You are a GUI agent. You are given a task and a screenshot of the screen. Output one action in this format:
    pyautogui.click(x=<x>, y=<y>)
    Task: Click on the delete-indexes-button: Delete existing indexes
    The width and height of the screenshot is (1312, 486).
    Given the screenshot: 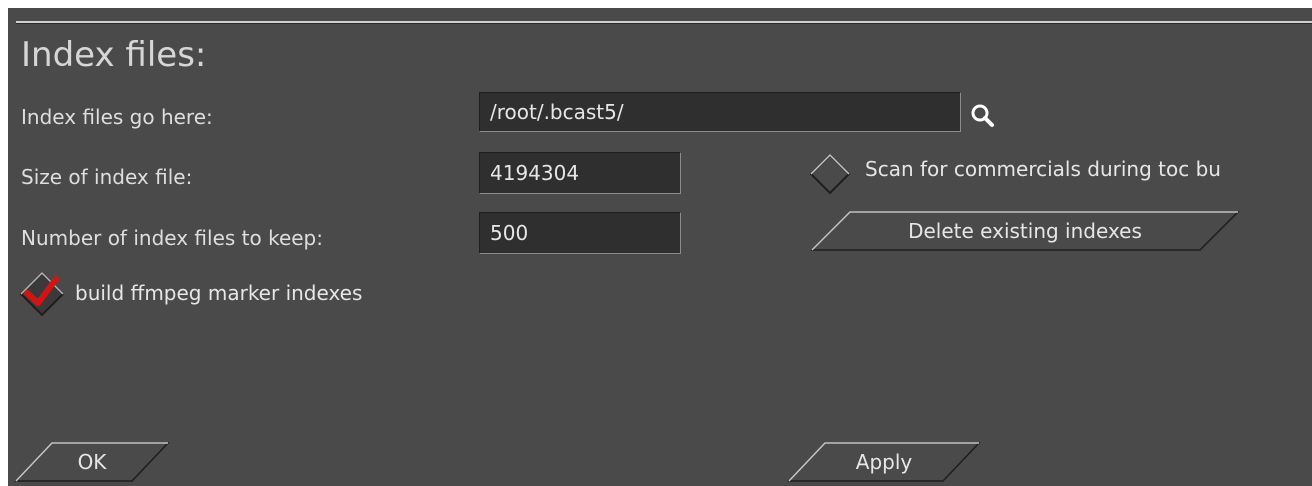 What is the action you would take?
    pyautogui.click(x=1025, y=231)
    